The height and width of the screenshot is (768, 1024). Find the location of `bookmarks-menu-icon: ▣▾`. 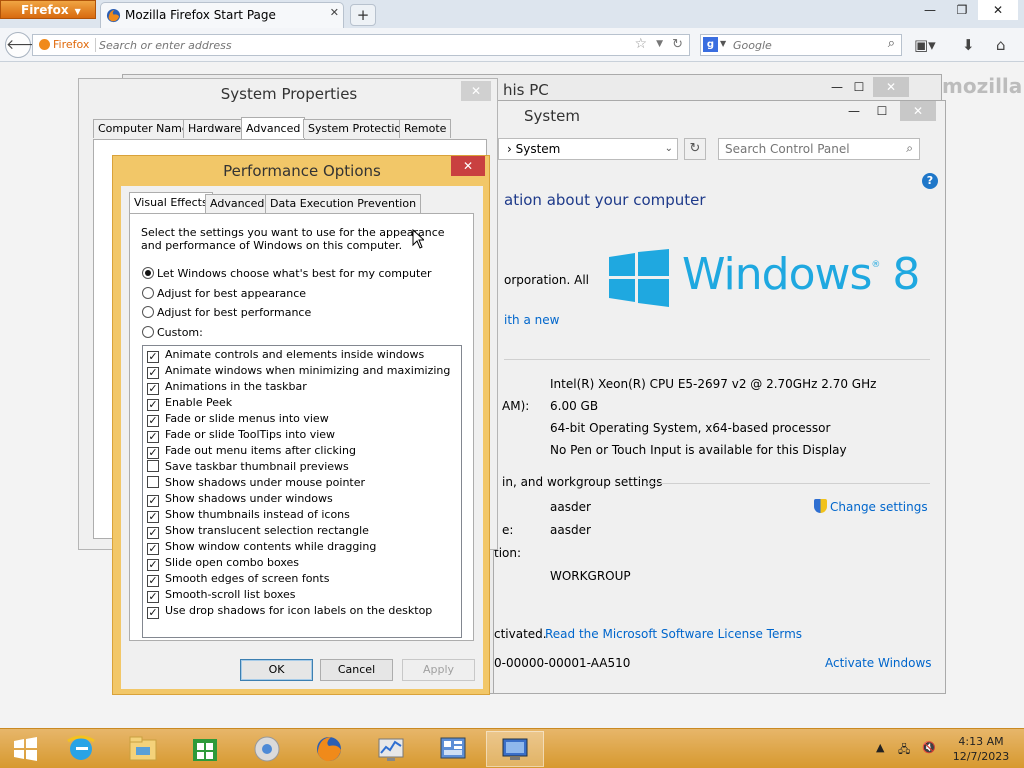

bookmarks-menu-icon: ▣▾ is located at coordinates (925, 45).